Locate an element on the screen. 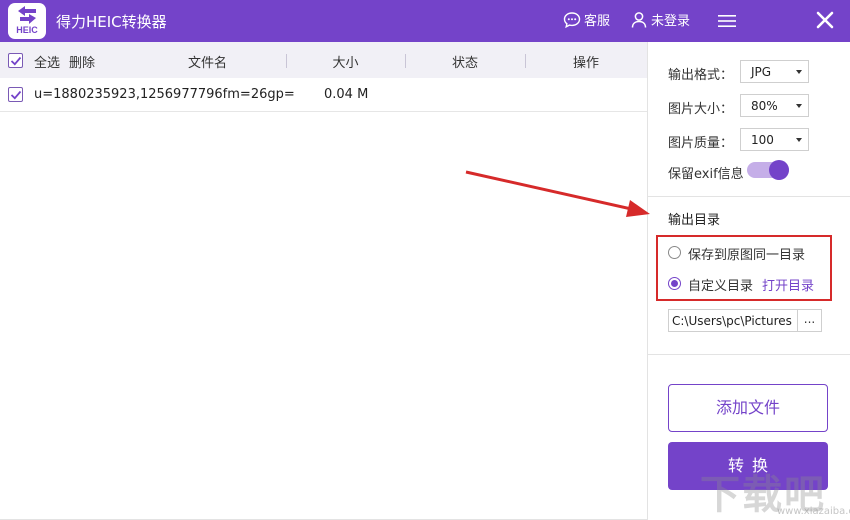 The height and width of the screenshot is (520, 850). row-checkbox is located at coordinates (15, 94).